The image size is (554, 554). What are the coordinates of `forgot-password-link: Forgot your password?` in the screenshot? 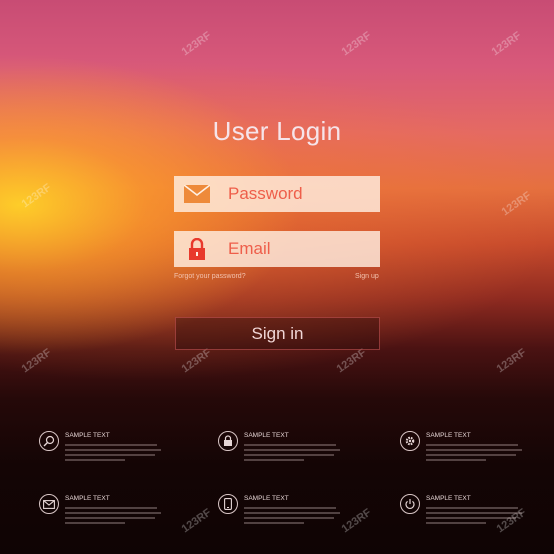 It's located at (210, 276).